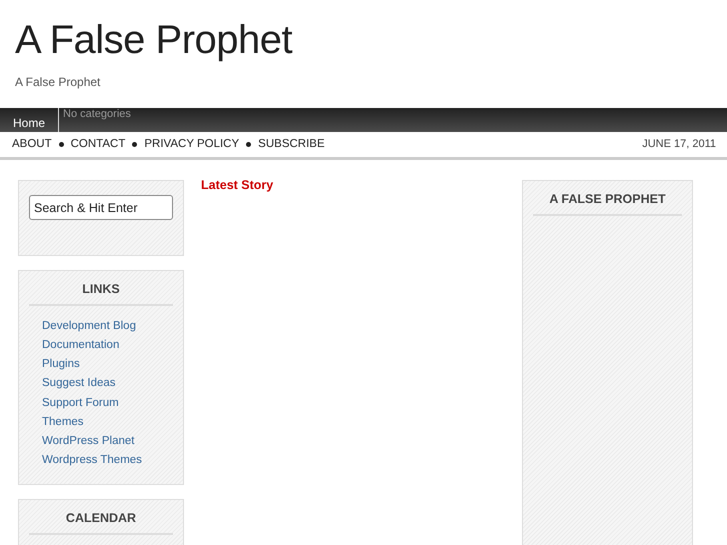 The image size is (727, 545). What do you see at coordinates (32, 145) in the screenshot?
I see `nav-link: ABOUT` at bounding box center [32, 145].